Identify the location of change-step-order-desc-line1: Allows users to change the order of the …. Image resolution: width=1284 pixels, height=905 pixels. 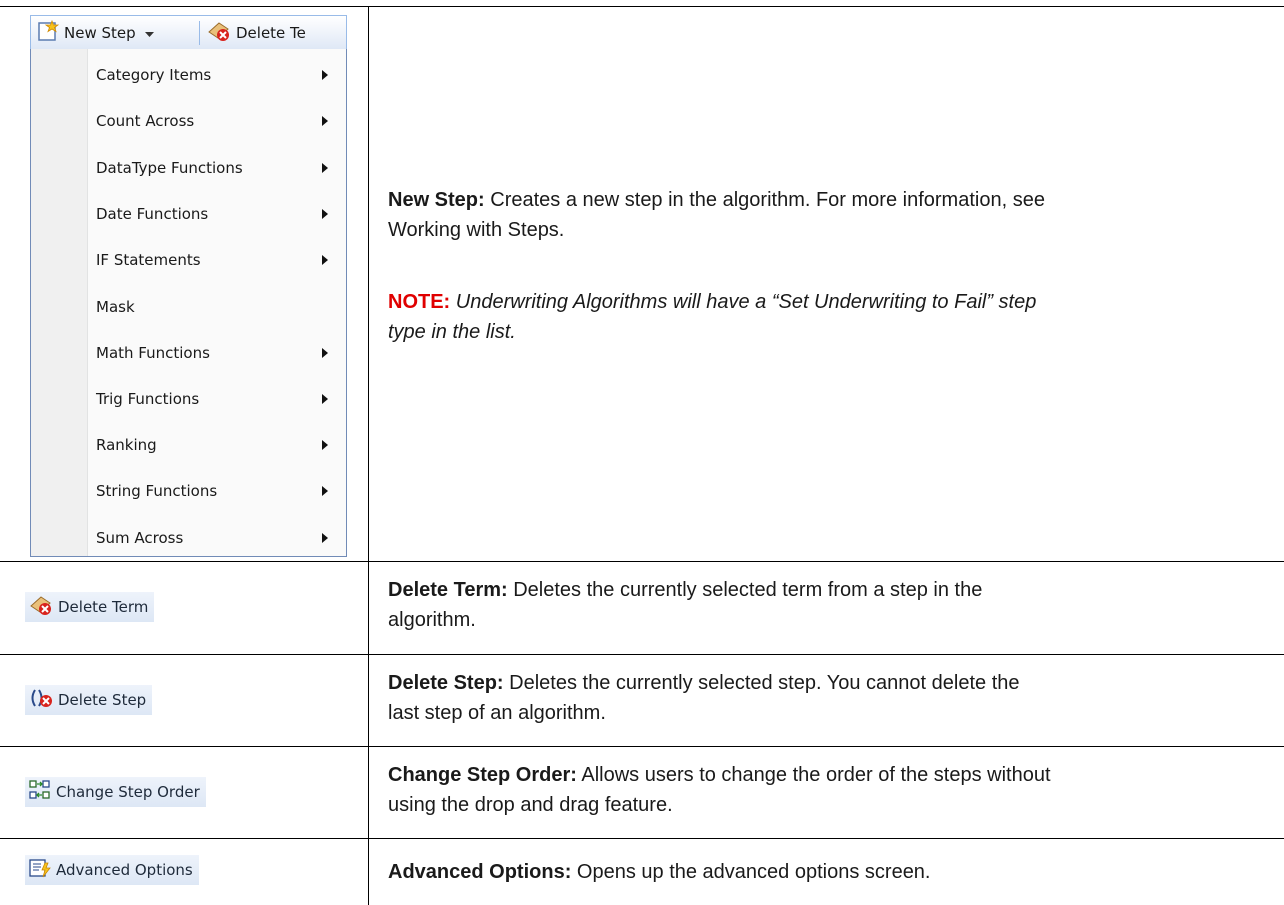
(813, 775).